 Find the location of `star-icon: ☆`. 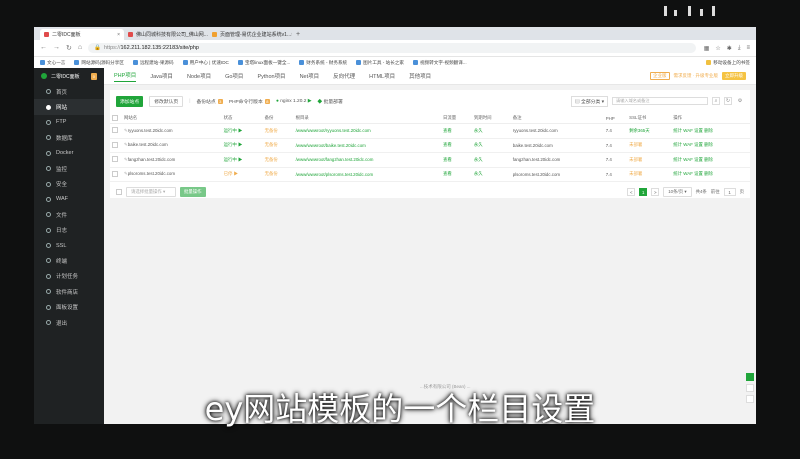

star-icon: ☆ is located at coordinates (717, 48).